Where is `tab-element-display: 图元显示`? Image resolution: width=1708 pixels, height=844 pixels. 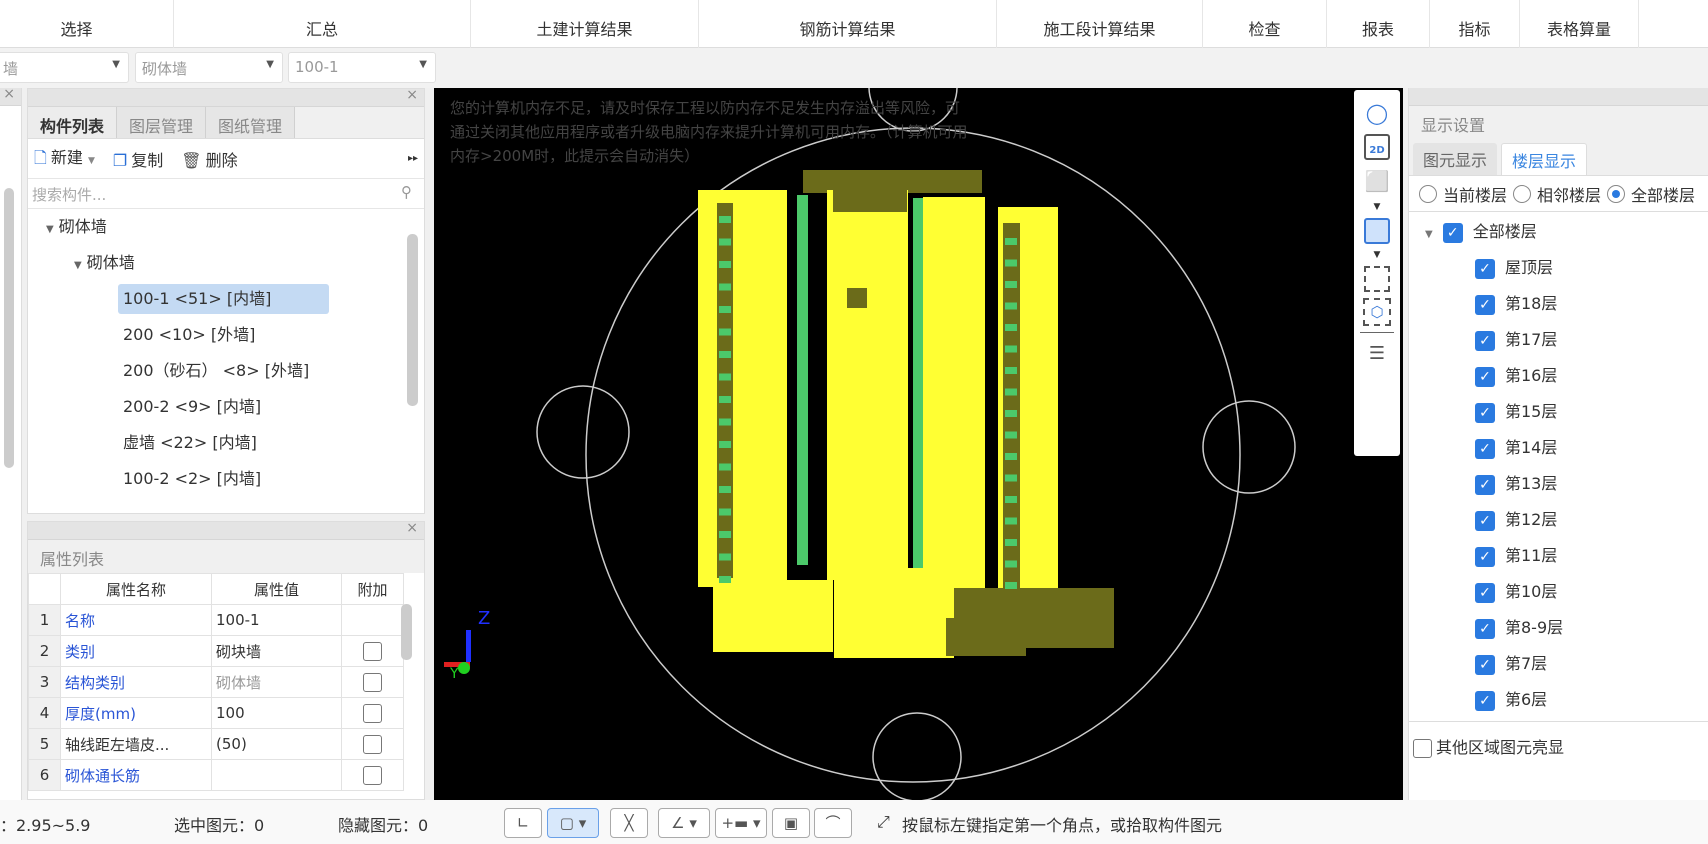 tab-element-display: 图元显示 is located at coordinates (1455, 159).